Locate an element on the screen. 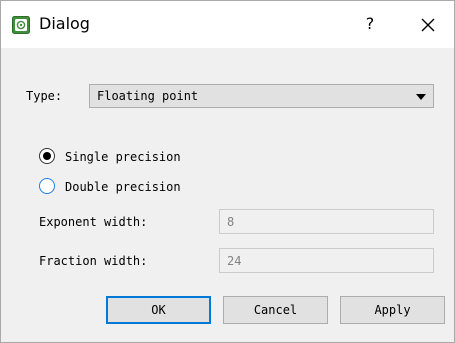 The height and width of the screenshot is (343, 455). exponent-width-field: 8 is located at coordinates (326, 221).